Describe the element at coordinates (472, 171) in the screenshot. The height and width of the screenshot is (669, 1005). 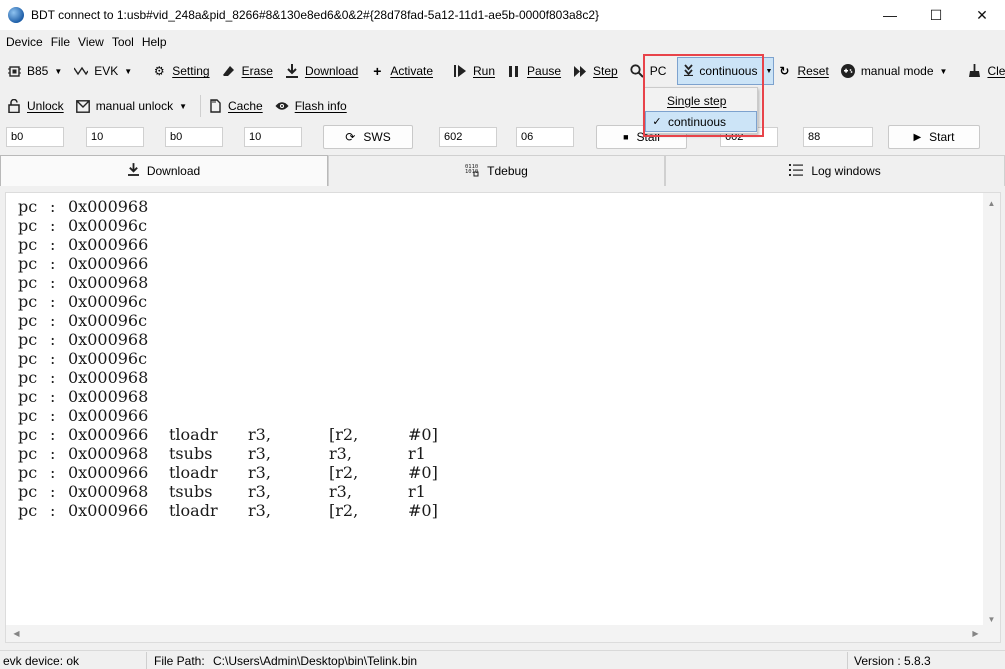
I see `binary-icon: 0110 1010` at that location.